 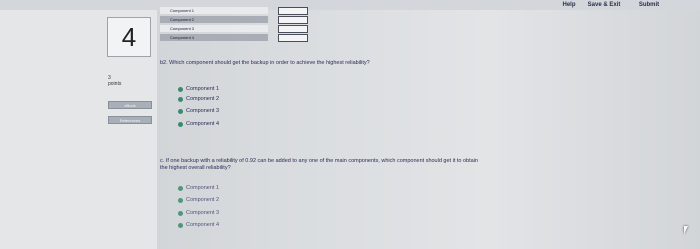 What do you see at coordinates (130, 120) in the screenshot?
I see `references-button: References` at bounding box center [130, 120].